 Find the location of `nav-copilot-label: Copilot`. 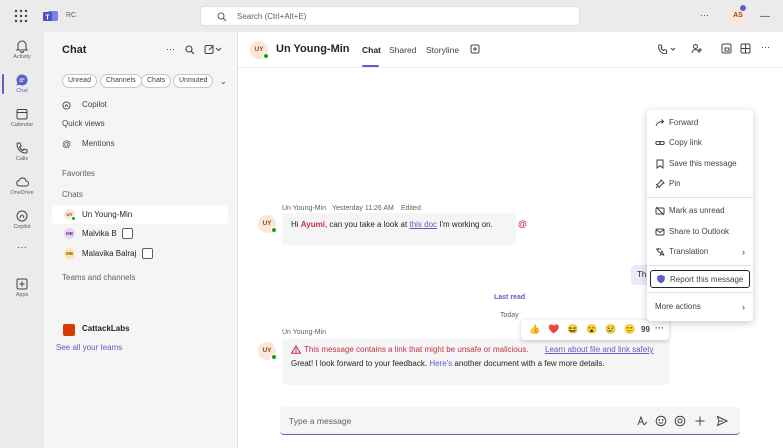

nav-copilot-label: Copilot is located at coordinates (94, 104).